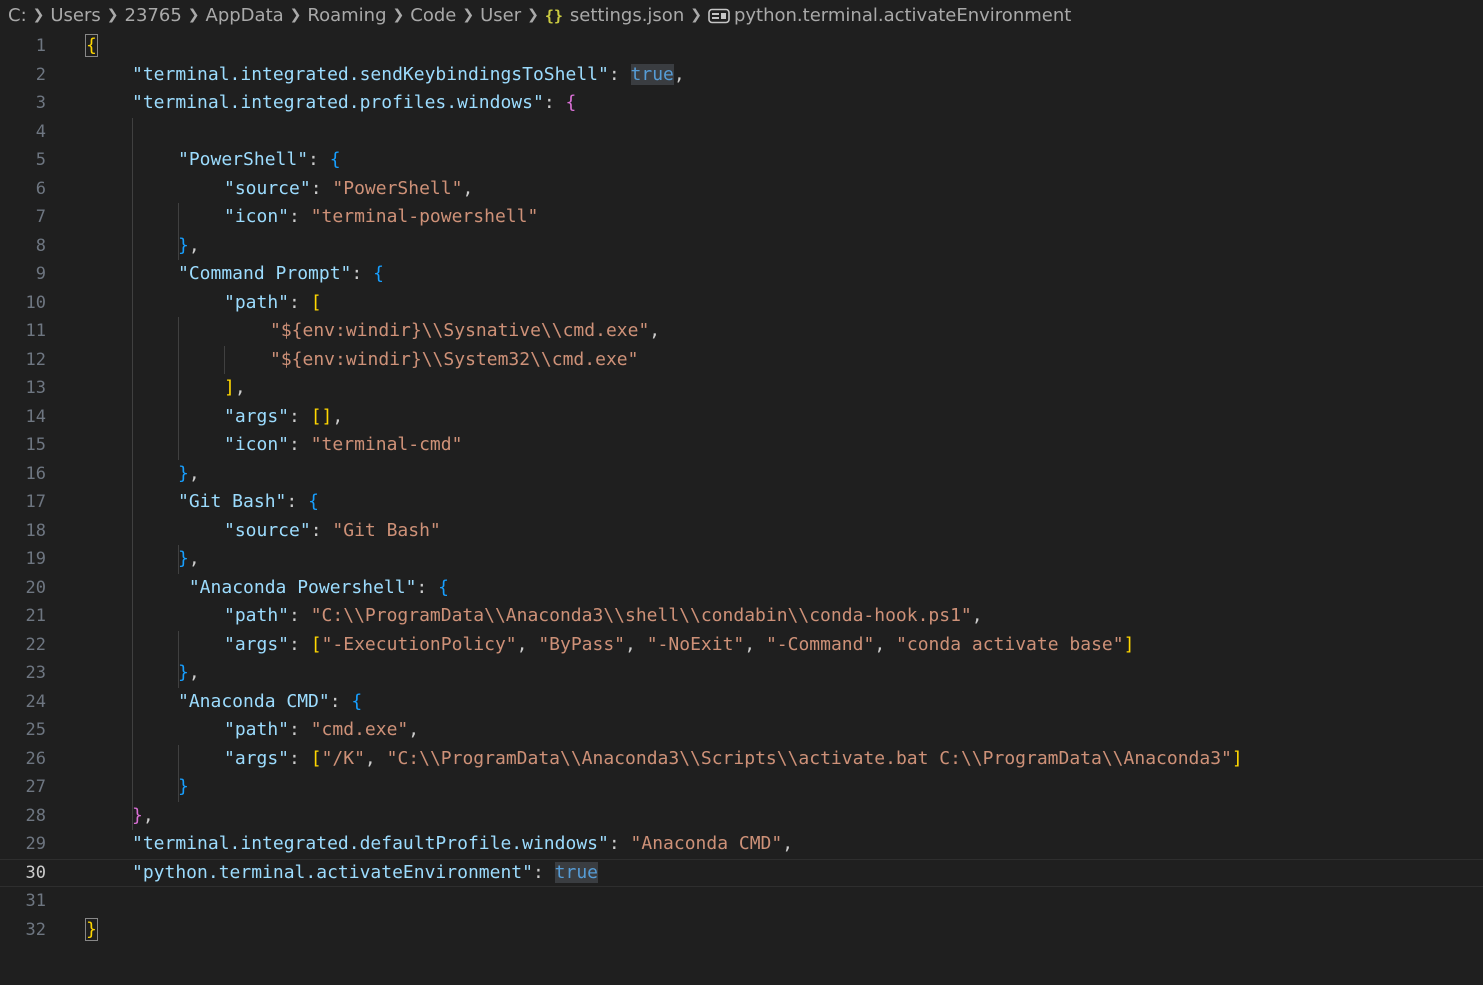  Describe the element at coordinates (40, 274) in the screenshot. I see `line-number: 9` at that location.